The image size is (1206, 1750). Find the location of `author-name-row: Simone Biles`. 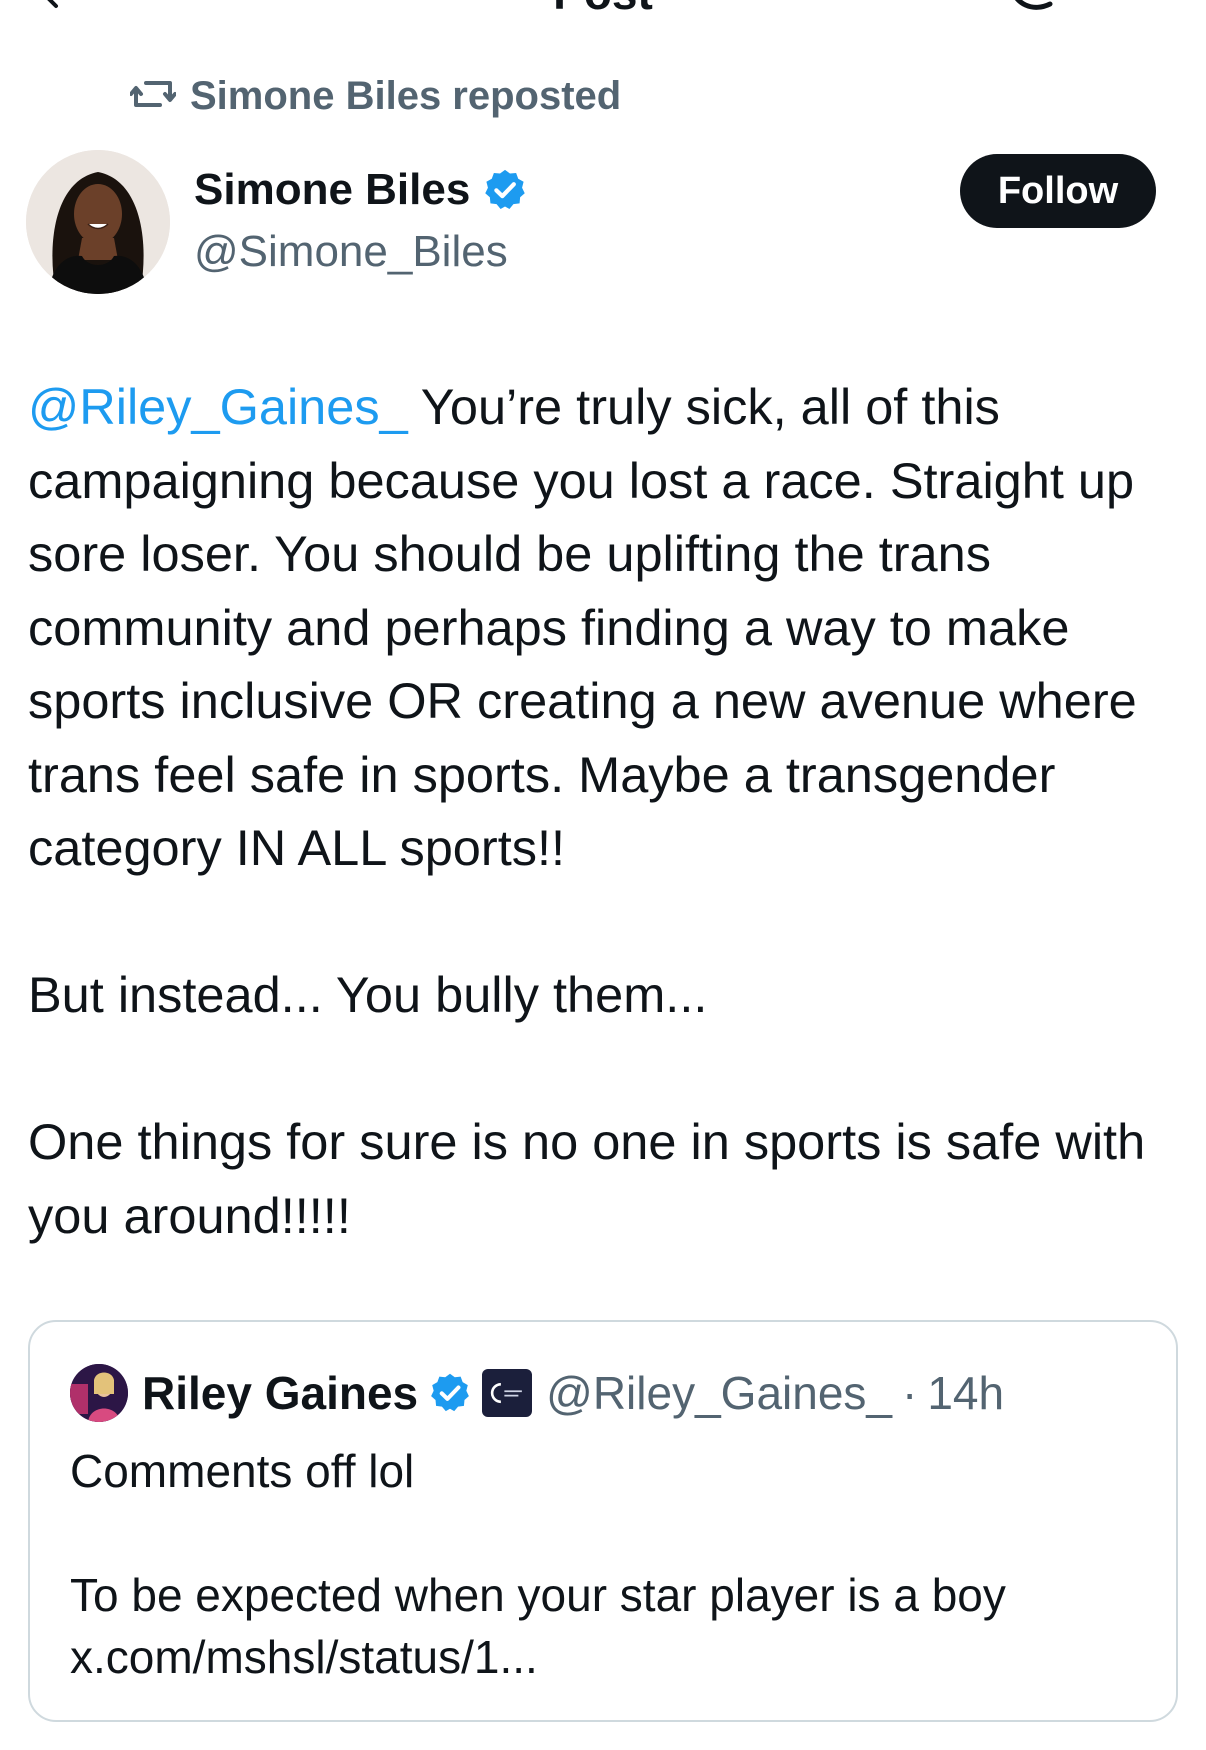

author-name-row: Simone Biles is located at coordinates (361, 190).